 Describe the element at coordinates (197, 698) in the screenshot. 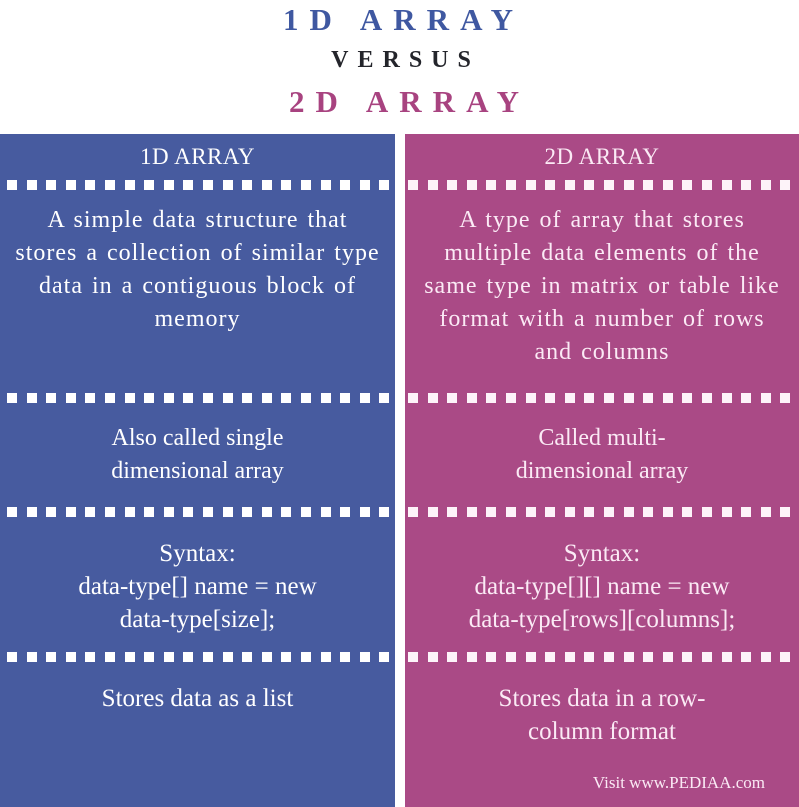

I see `row-storage: Stores data as a list` at that location.